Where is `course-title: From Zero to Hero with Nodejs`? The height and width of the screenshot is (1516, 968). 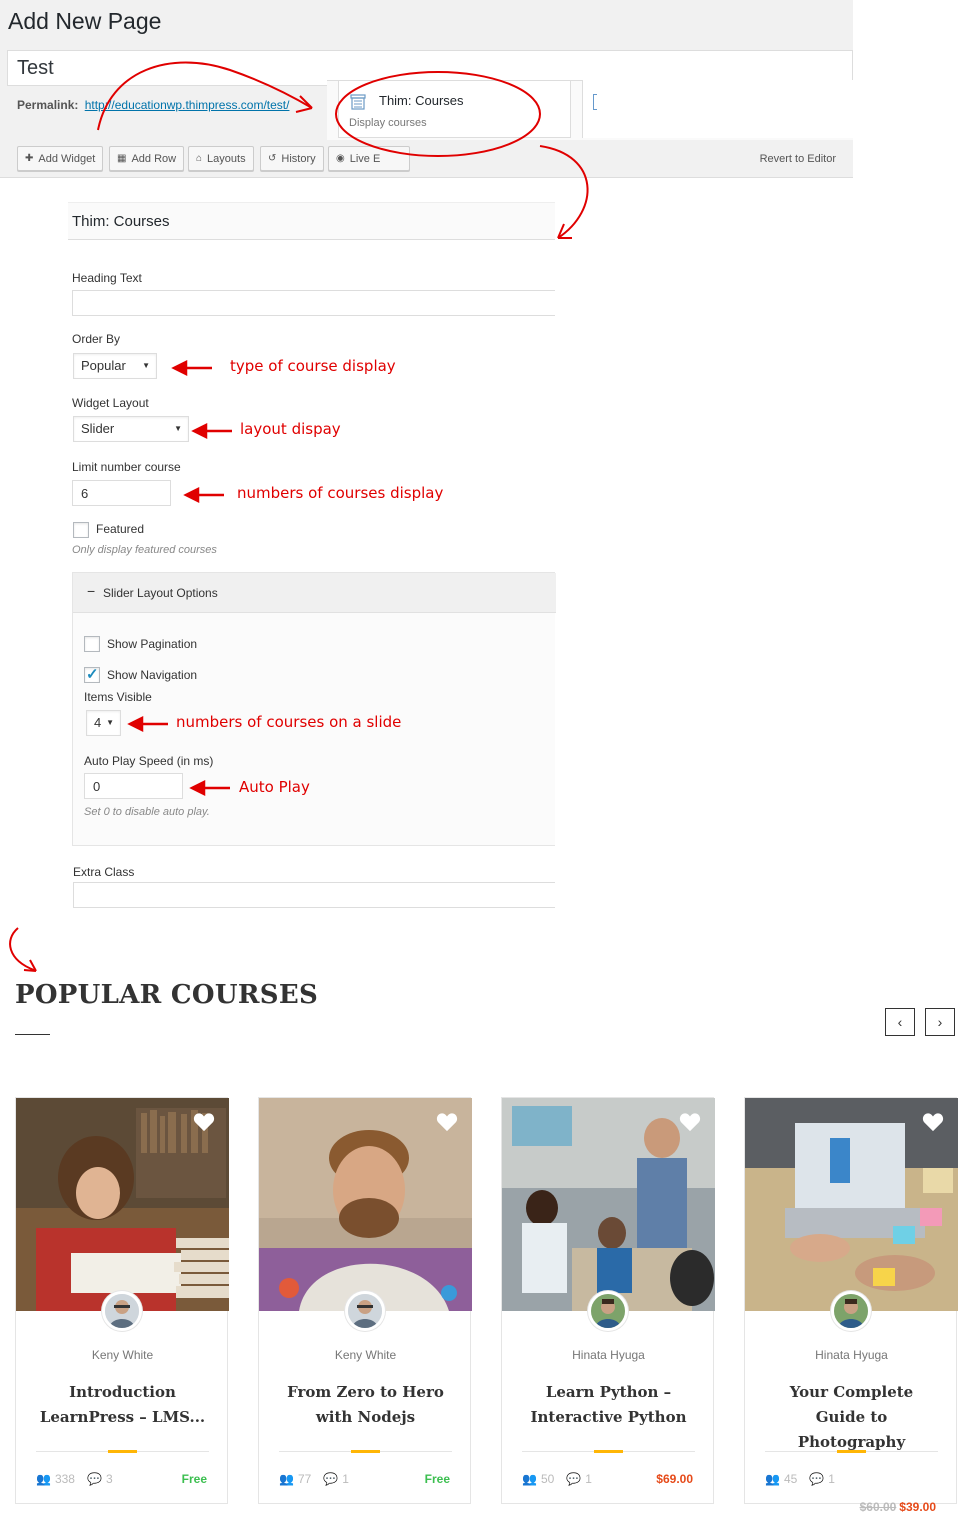
course-title: From Zero to Hero with Nodejs is located at coordinates (365, 1405).